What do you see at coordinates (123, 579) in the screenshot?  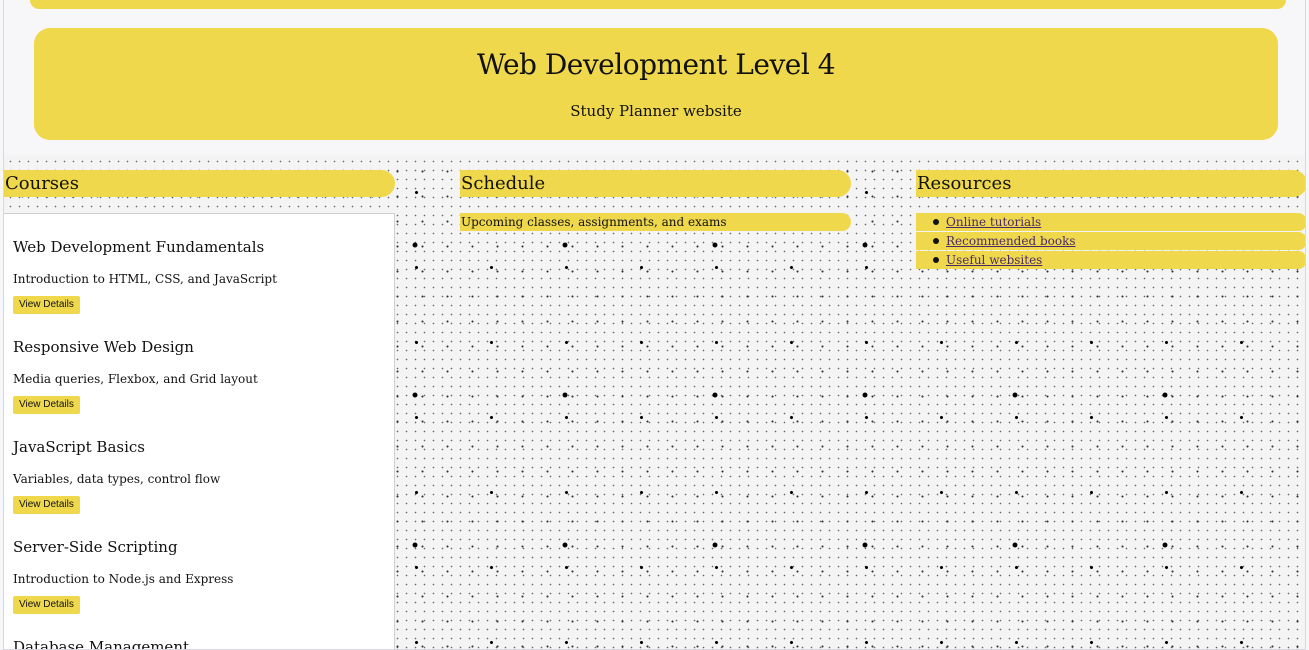 I see `course-description: Introduction to Node.js and Express` at bounding box center [123, 579].